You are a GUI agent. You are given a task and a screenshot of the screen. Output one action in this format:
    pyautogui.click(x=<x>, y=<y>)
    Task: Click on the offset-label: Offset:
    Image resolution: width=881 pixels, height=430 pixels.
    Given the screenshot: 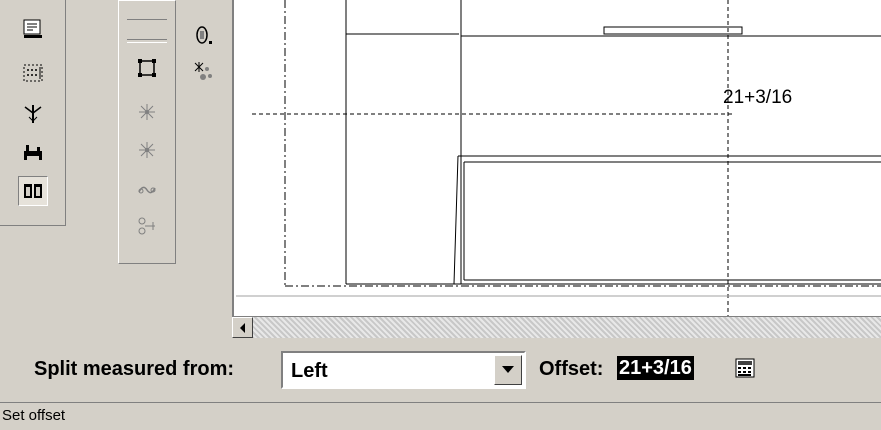 What is the action you would take?
    pyautogui.click(x=571, y=369)
    